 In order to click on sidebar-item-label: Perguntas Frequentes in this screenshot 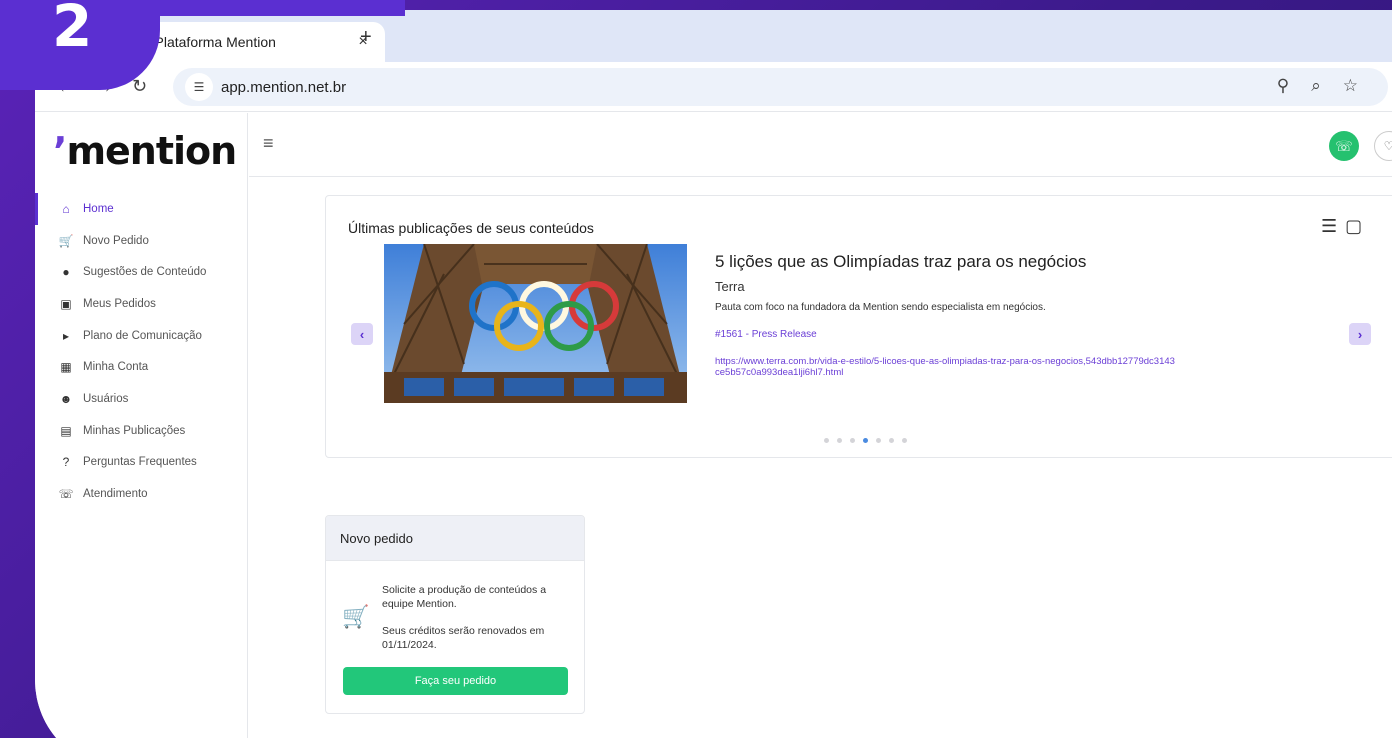, I will do `click(140, 462)`.